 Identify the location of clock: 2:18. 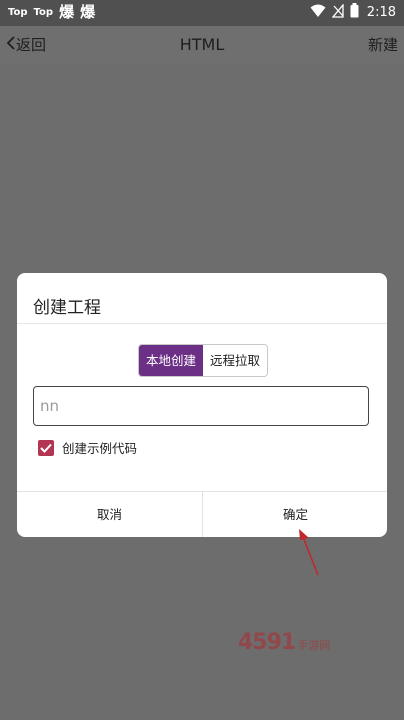
(381, 12).